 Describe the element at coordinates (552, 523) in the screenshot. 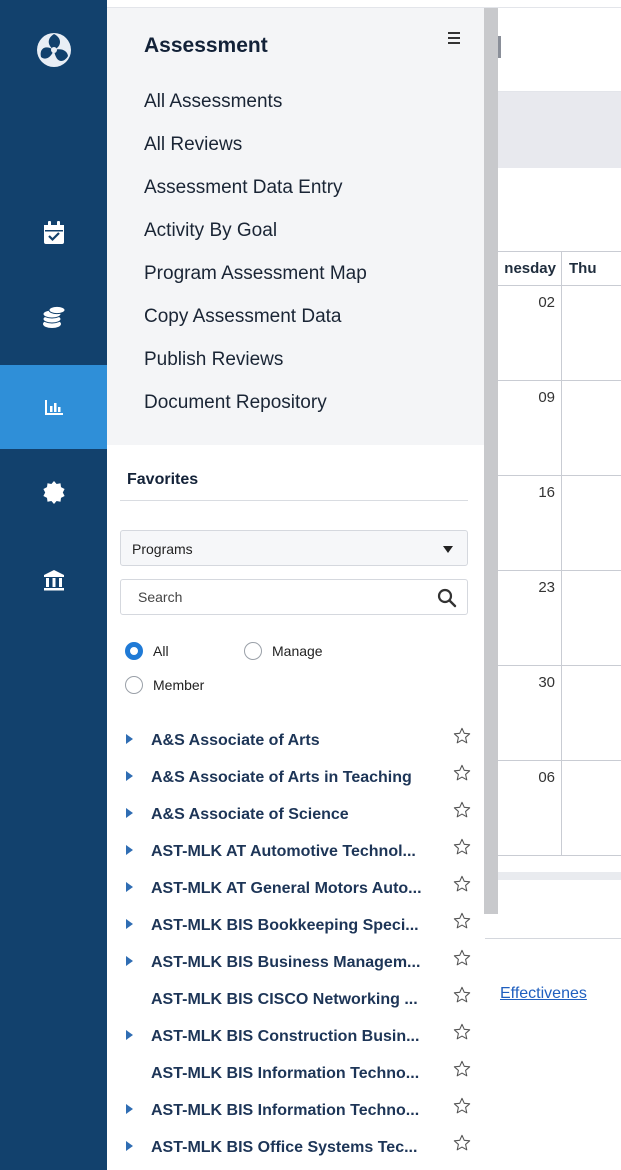

I see `calendar-week-row: 16` at that location.